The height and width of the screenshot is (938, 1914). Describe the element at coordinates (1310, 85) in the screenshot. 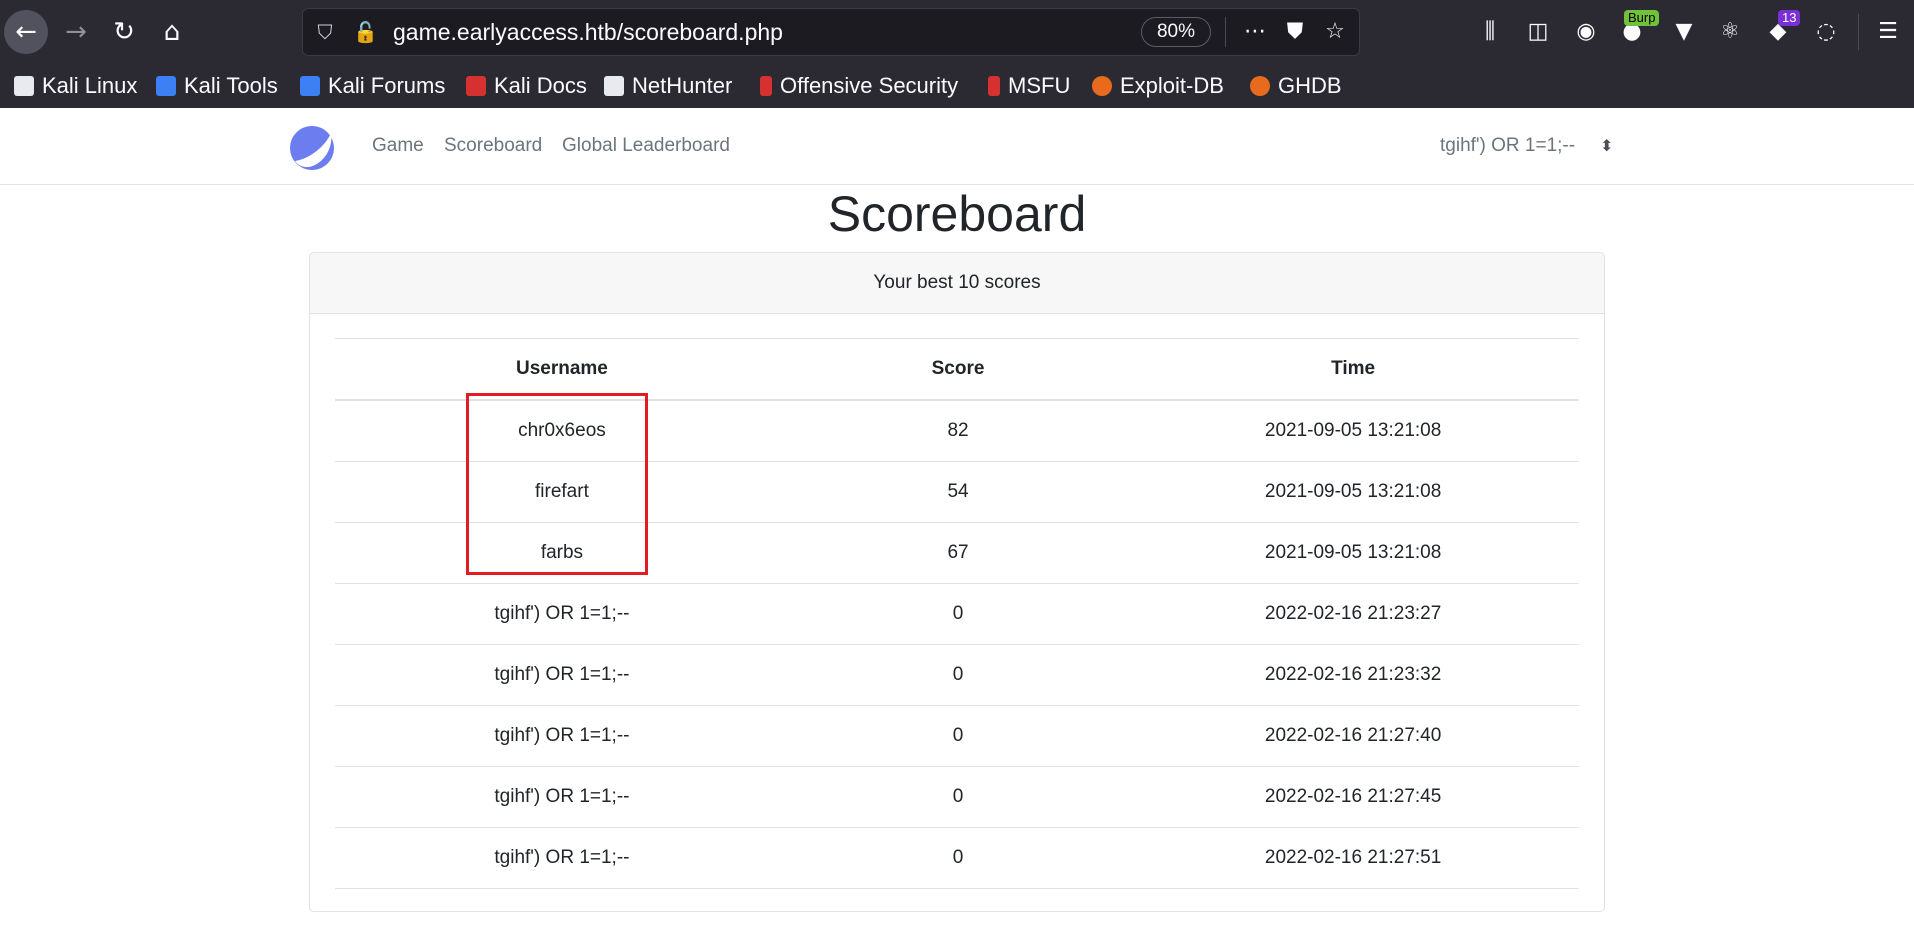

I see `bookmark-label: GHDB` at that location.